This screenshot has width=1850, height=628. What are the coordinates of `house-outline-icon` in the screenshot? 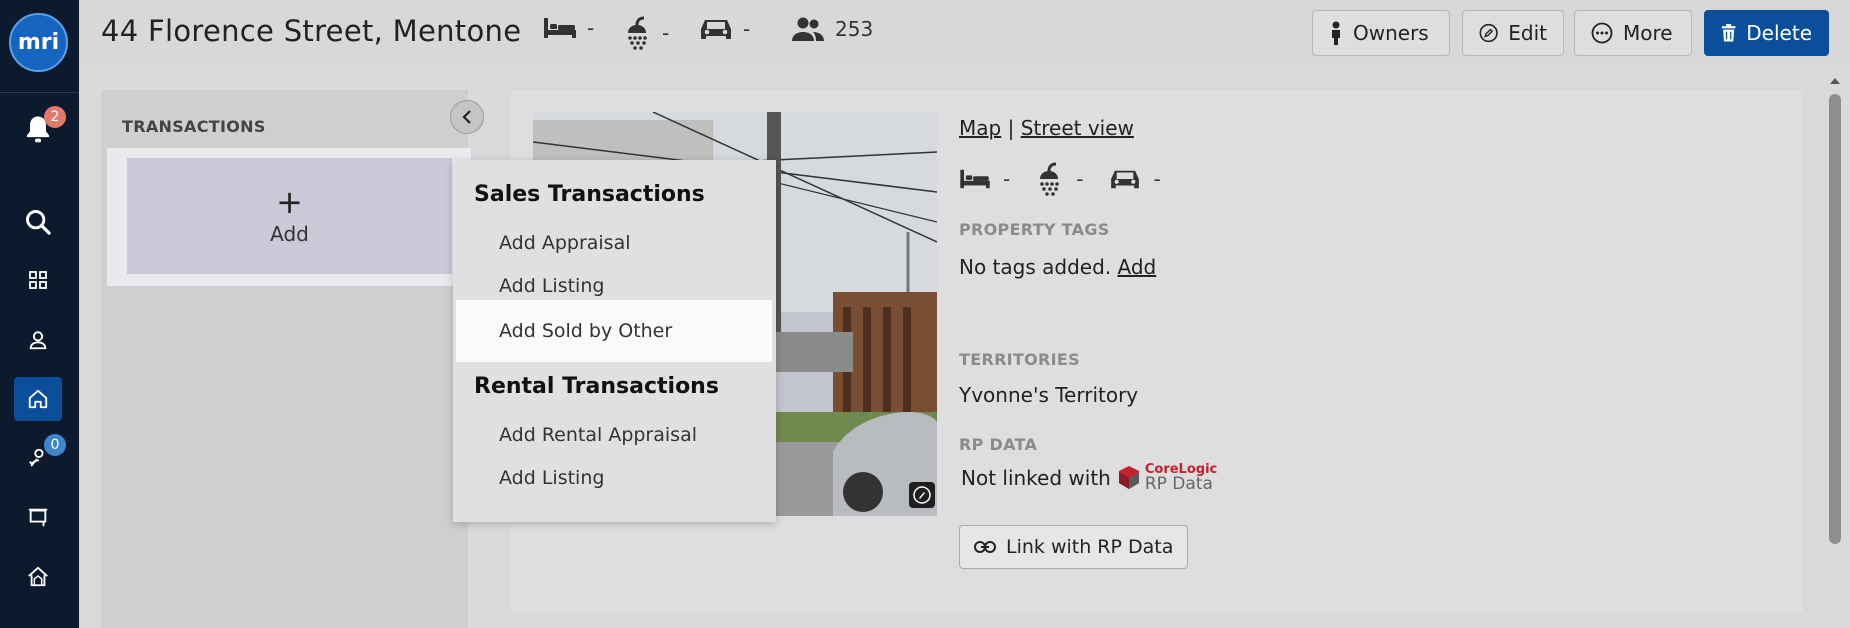 It's located at (38, 576).